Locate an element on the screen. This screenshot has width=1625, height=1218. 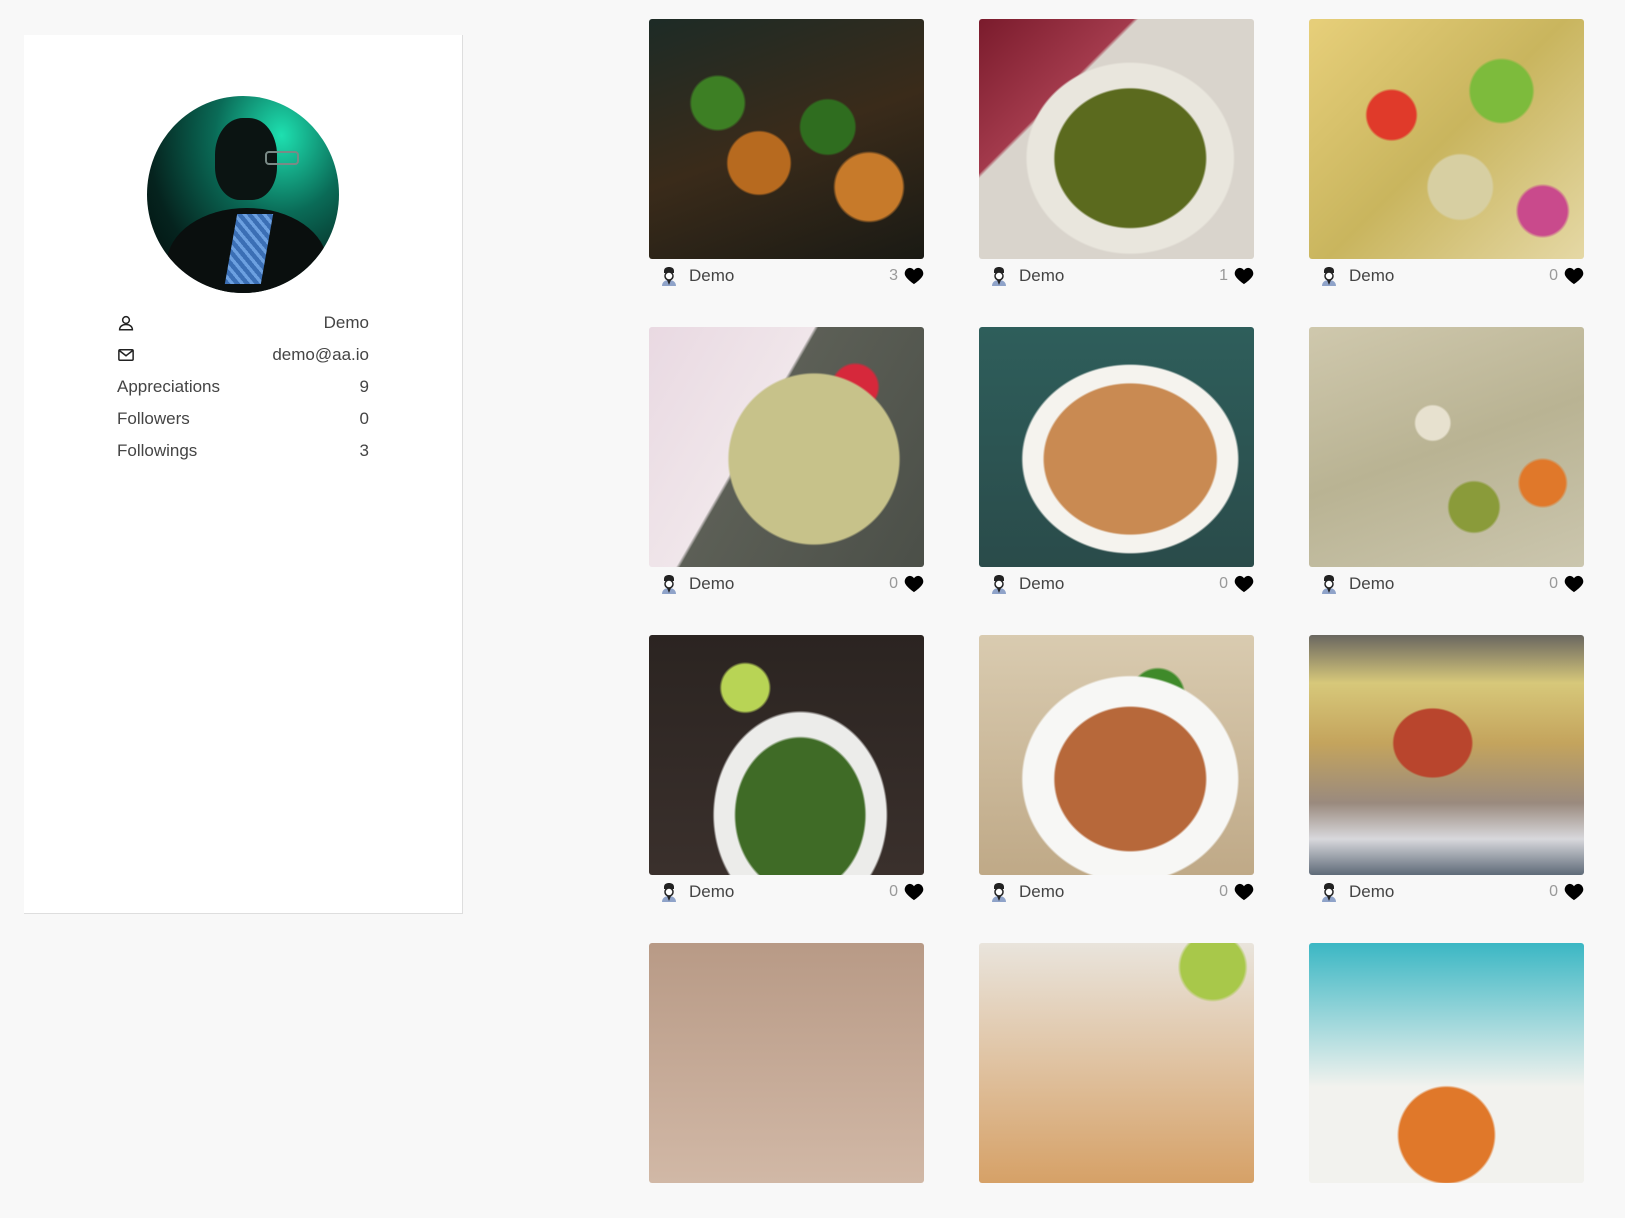
stat-followings: Followings 3 is located at coordinates (243, 451).